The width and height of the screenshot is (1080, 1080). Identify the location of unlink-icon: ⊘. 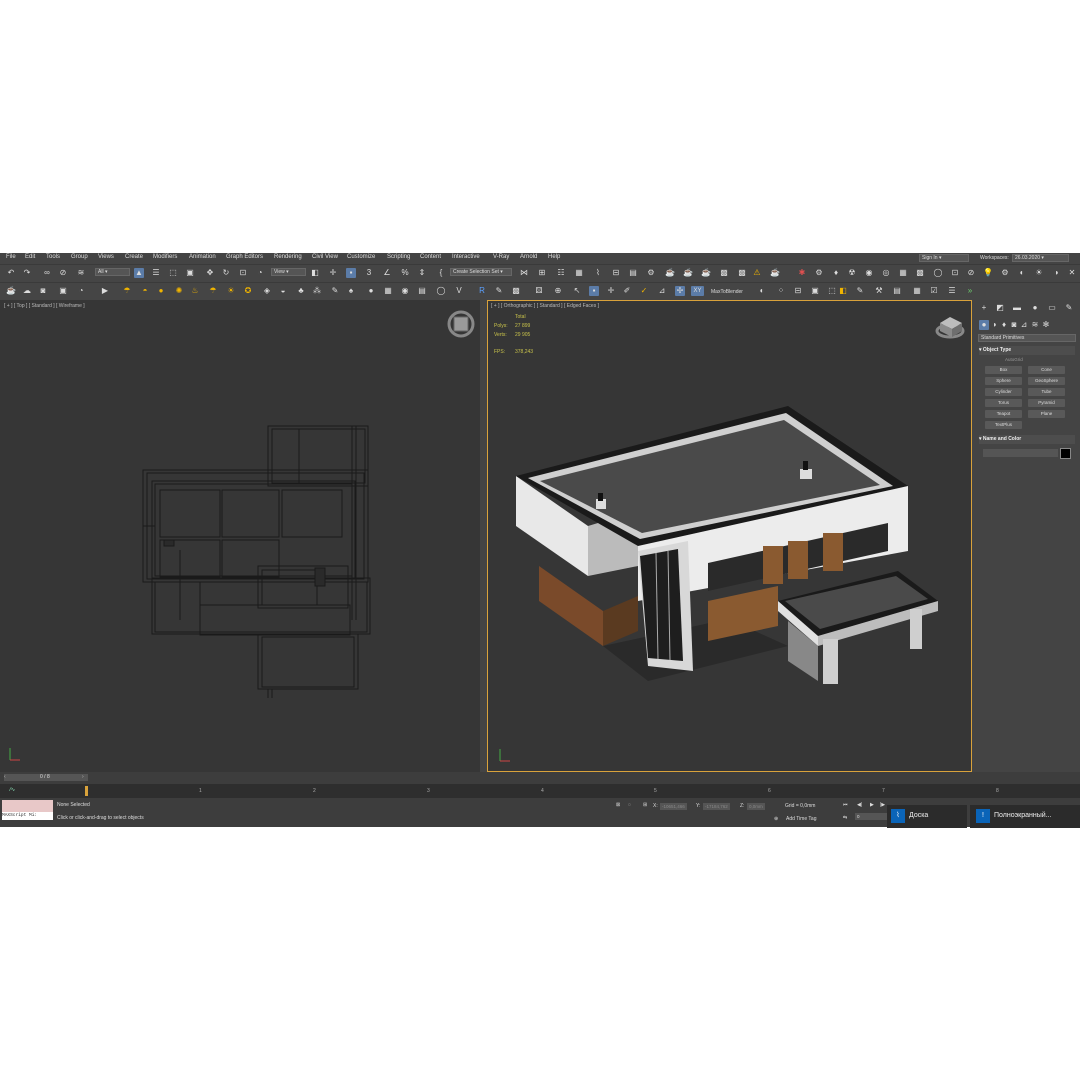
(63, 273).